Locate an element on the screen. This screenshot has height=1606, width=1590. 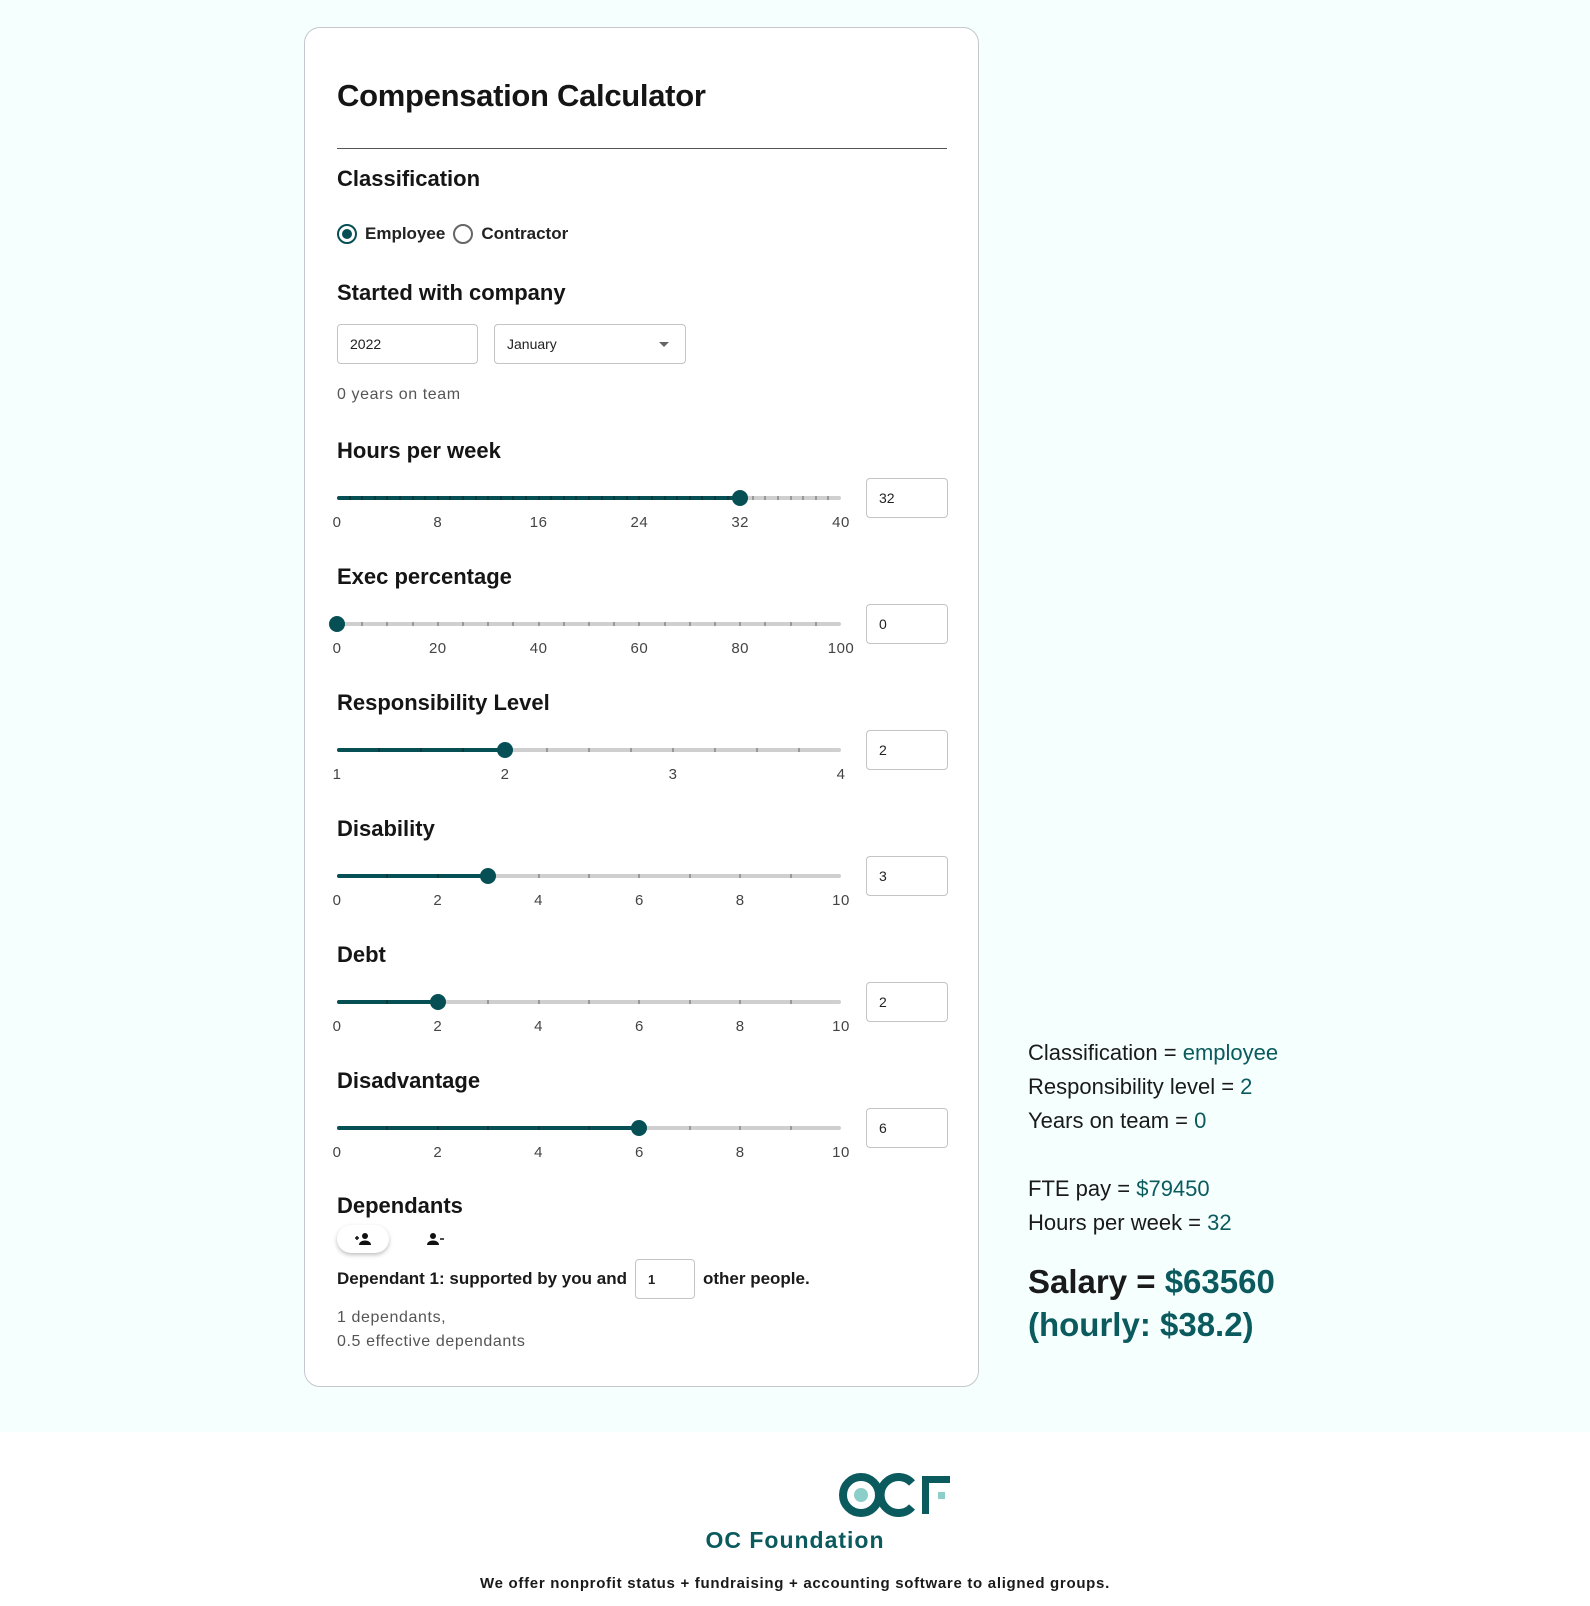
input-responsibility: 2 is located at coordinates (907, 750).